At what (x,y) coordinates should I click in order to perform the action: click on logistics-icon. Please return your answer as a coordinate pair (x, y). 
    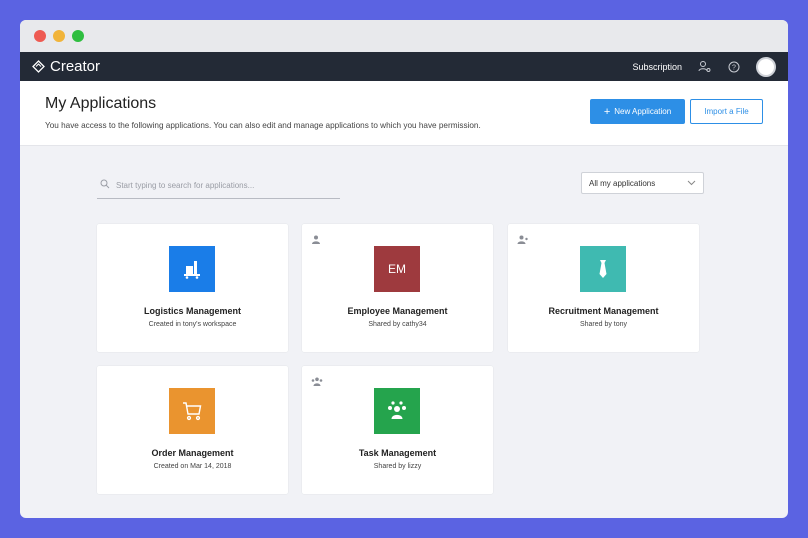
    Looking at the image, I should click on (192, 269).